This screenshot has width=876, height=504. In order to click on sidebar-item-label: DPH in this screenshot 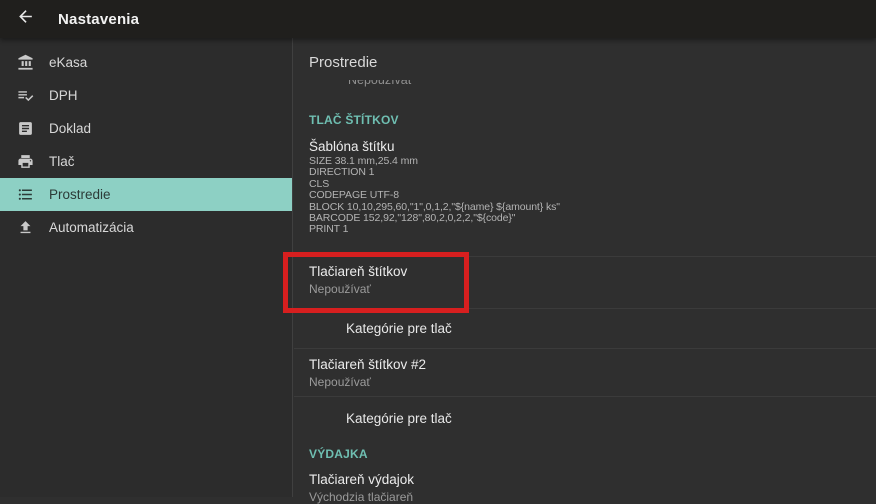, I will do `click(63, 95)`.